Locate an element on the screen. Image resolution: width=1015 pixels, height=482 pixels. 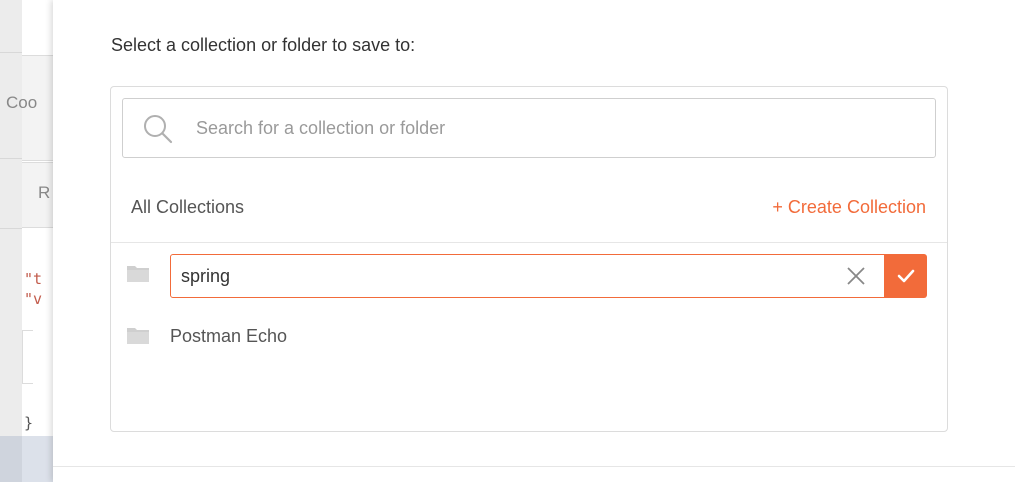
background-overlay is located at coordinates (26, 459).